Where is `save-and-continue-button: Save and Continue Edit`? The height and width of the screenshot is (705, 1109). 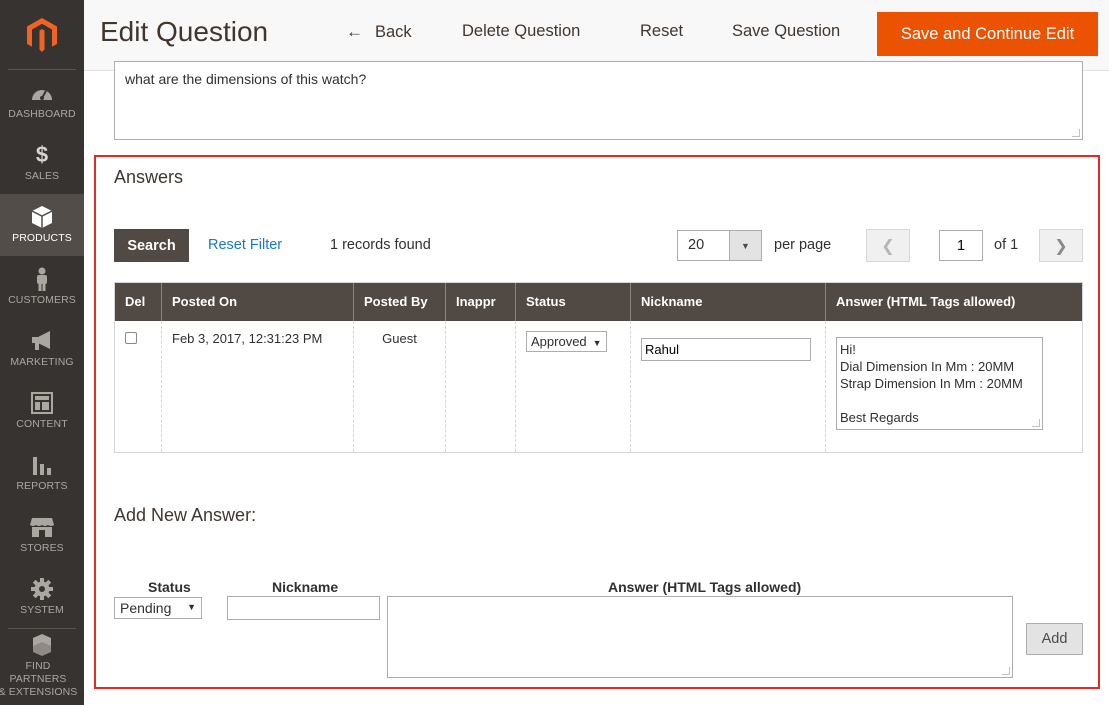
save-and-continue-button: Save and Continue Edit is located at coordinates (987, 34).